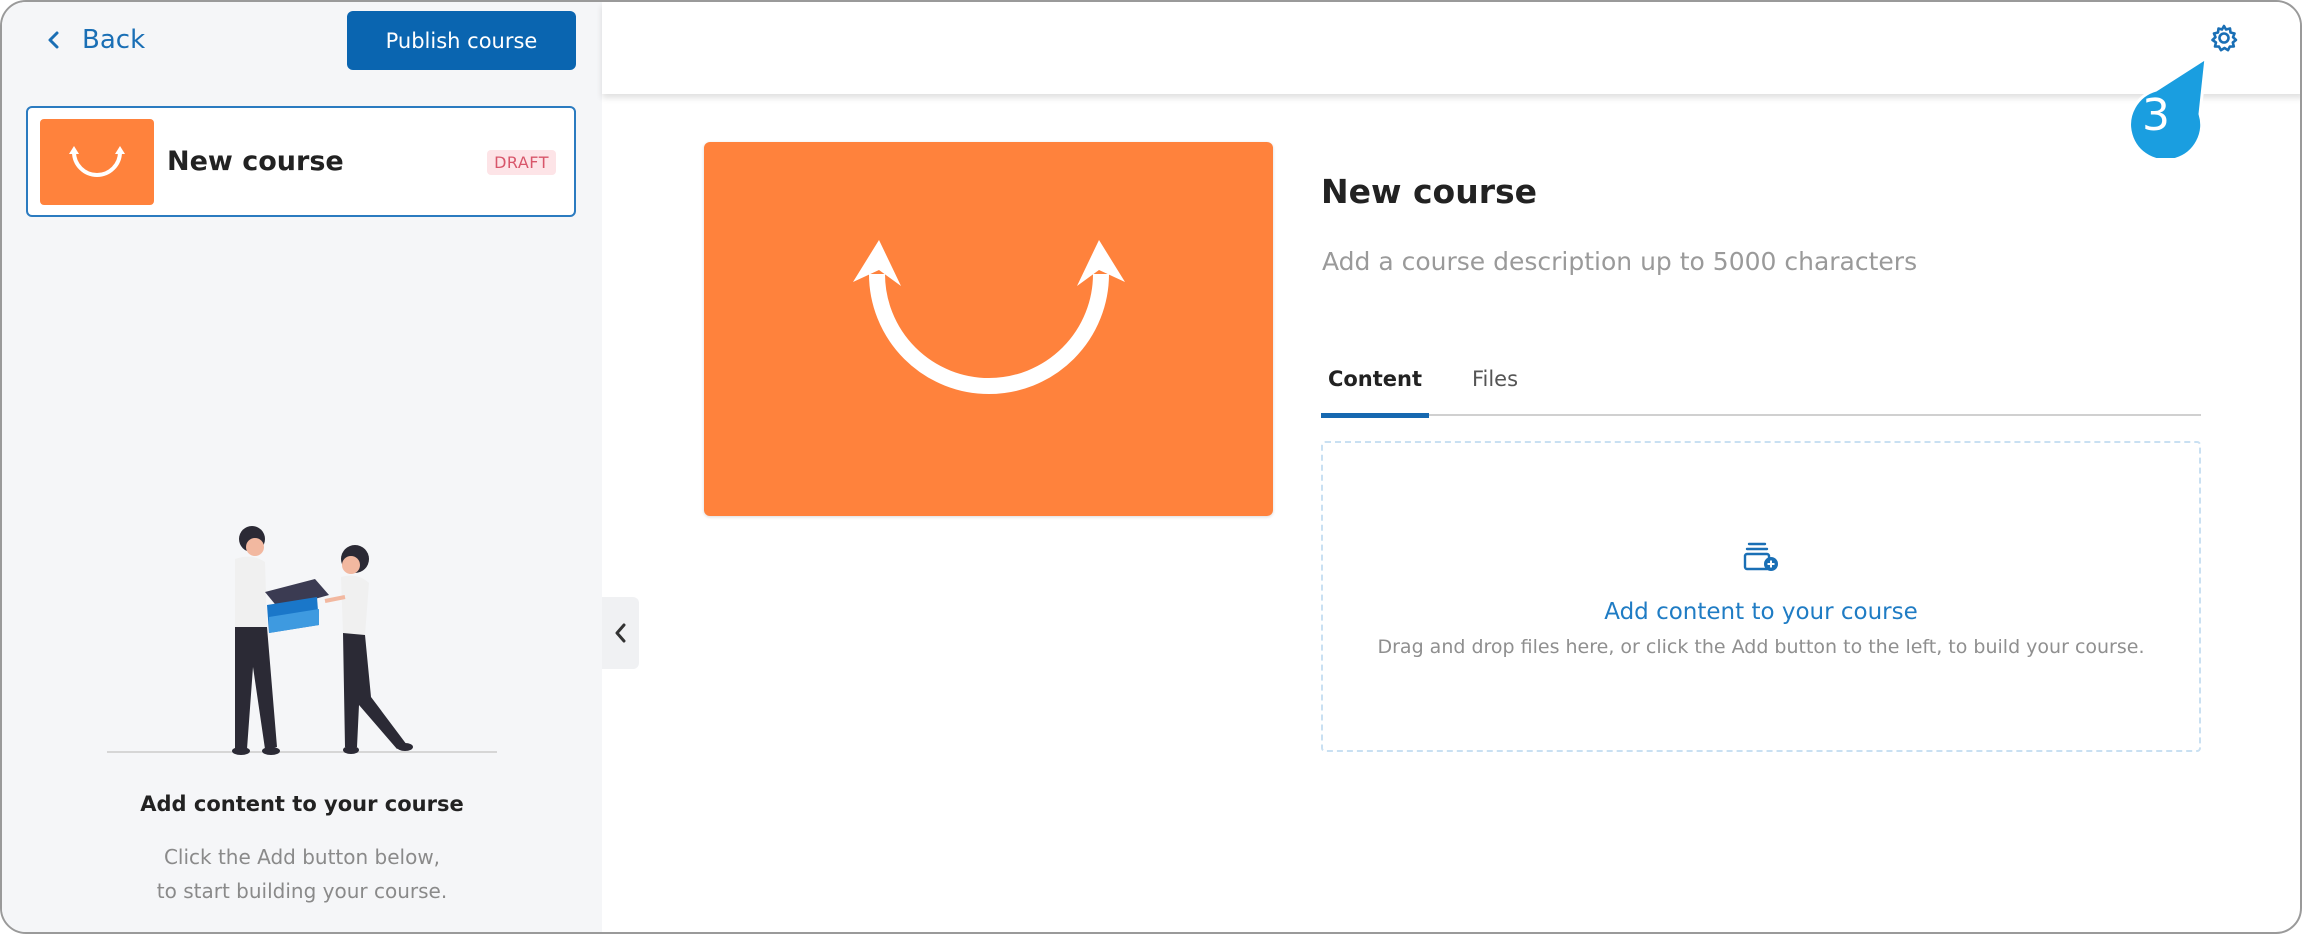 The image size is (2302, 934). Describe the element at coordinates (1761, 387) in the screenshot. I see `content-tabs: Content Files` at that location.